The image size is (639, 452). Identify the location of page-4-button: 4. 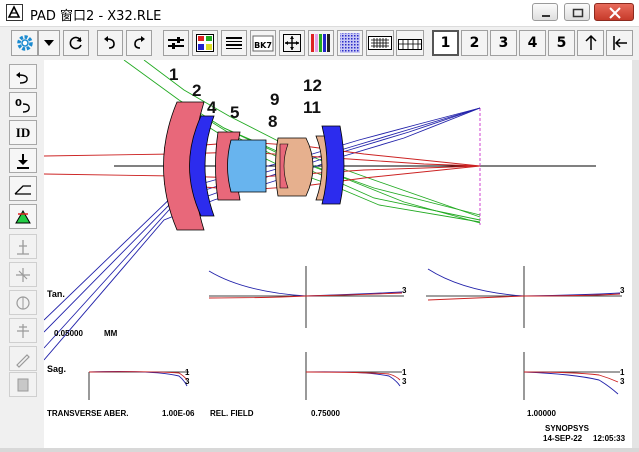
(532, 43).